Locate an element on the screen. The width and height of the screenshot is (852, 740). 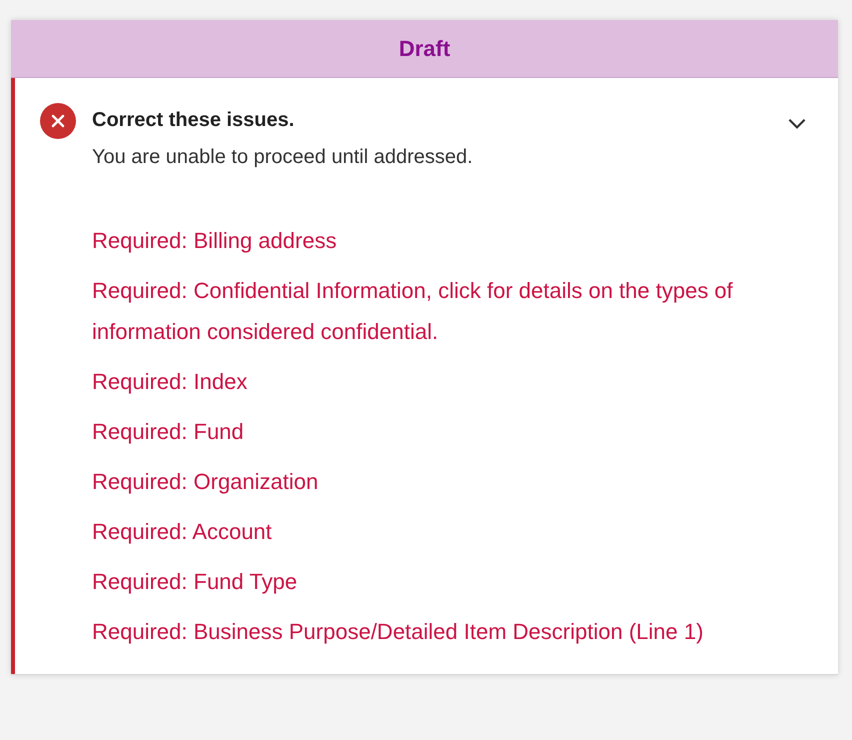
issue-link: Required: Fund is located at coordinates (451, 431).